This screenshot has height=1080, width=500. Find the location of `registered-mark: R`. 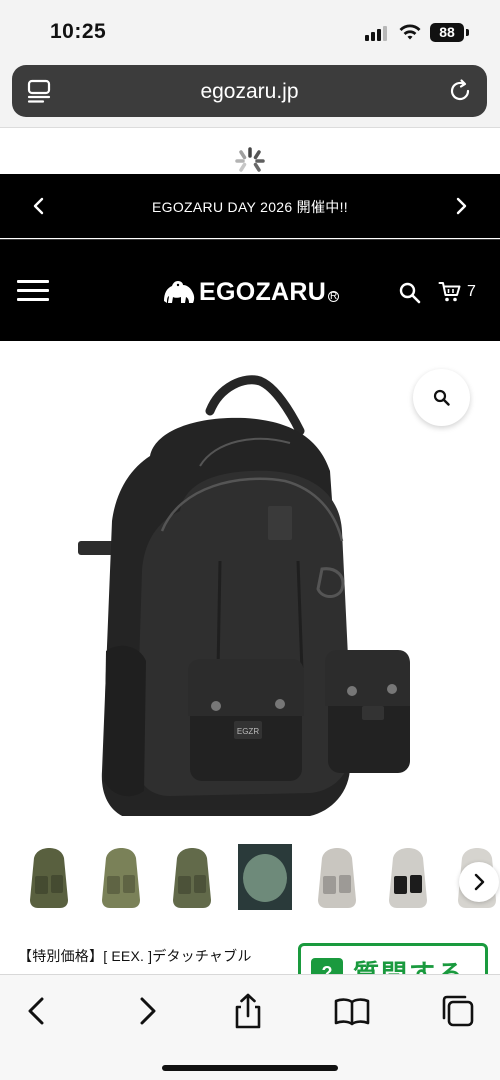

registered-mark: R is located at coordinates (334, 296).